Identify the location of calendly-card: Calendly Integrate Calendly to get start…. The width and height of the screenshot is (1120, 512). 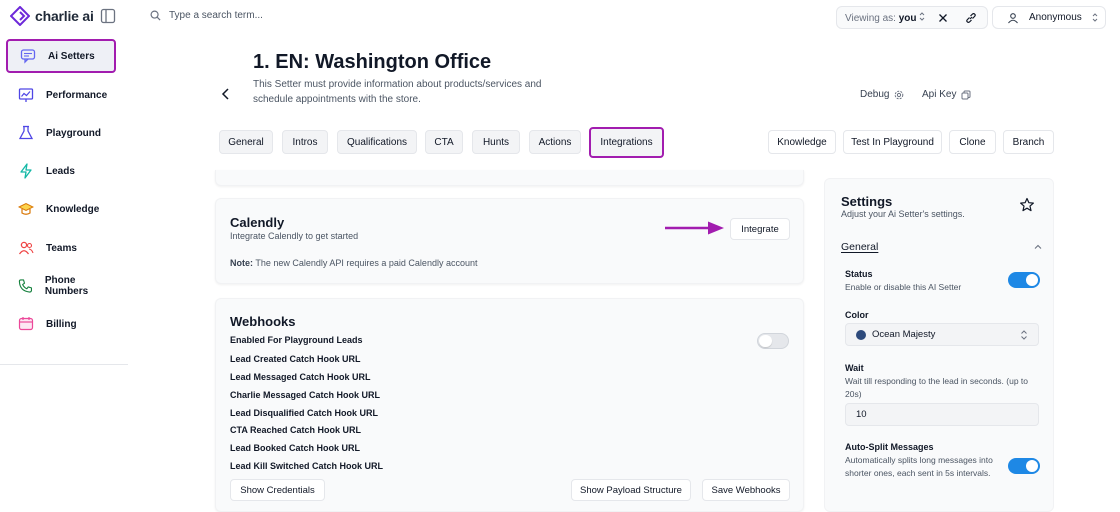
(509, 241).